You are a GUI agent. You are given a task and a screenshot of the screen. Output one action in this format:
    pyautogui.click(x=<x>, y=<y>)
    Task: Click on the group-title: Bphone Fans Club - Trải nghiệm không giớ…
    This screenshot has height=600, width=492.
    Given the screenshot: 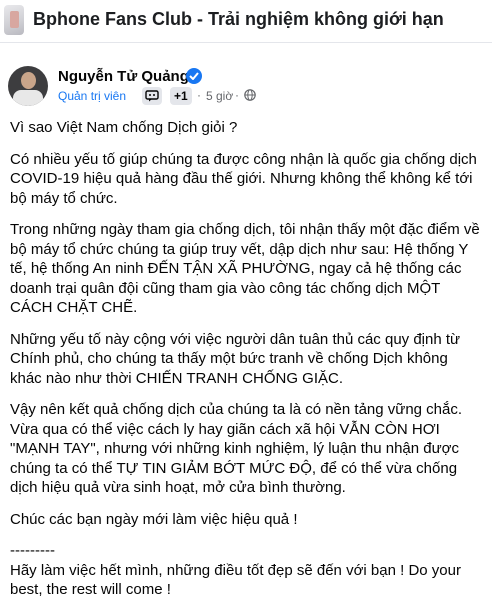 What is the action you would take?
    pyautogui.click(x=238, y=19)
    